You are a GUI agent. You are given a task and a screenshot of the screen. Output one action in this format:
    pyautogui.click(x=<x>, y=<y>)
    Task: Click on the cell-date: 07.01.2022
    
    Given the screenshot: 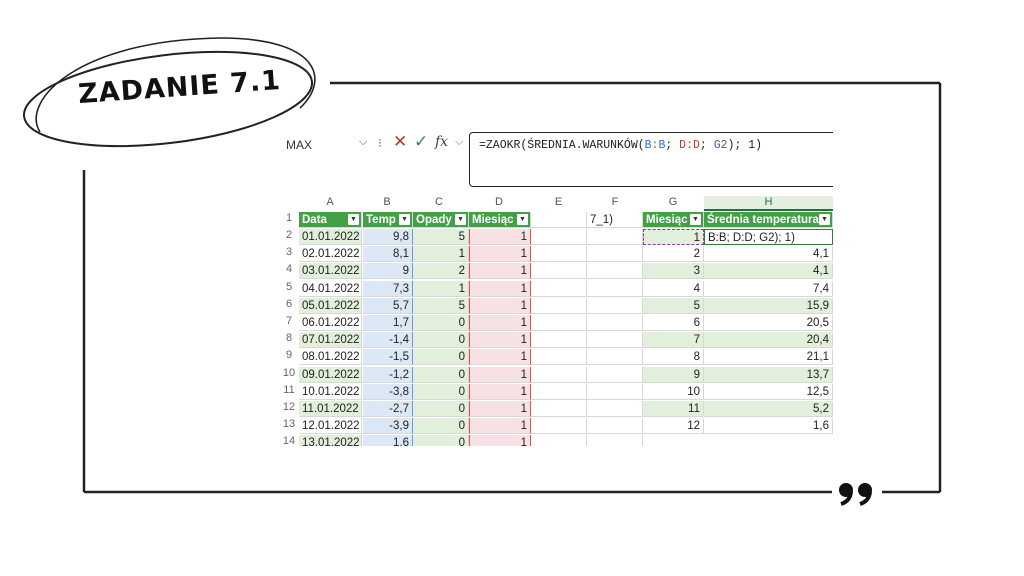 What is the action you would take?
    pyautogui.click(x=330, y=340)
    